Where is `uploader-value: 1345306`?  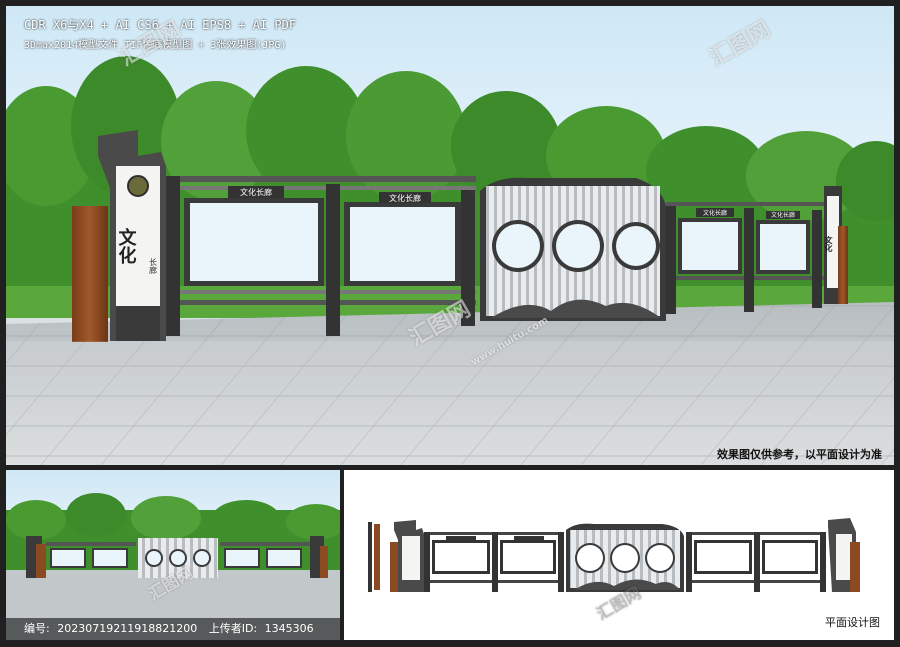 uploader-value: 1345306 is located at coordinates (289, 628).